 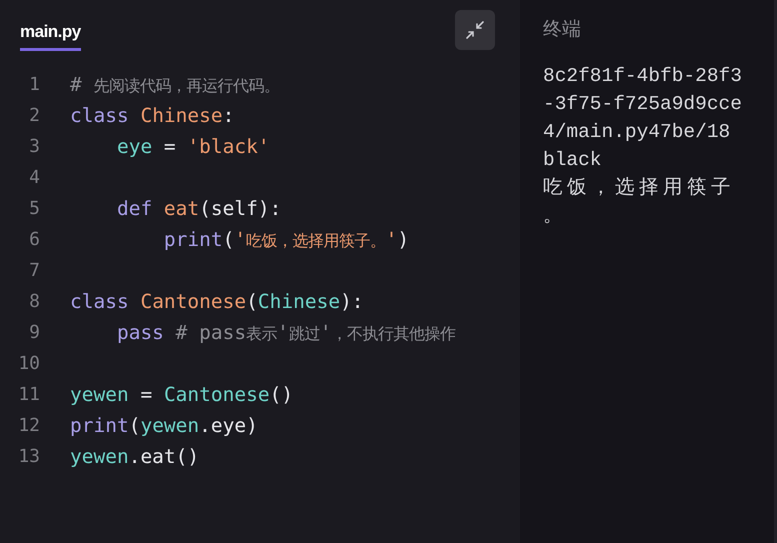 What do you see at coordinates (29, 425) in the screenshot?
I see `line-number: 12` at bounding box center [29, 425].